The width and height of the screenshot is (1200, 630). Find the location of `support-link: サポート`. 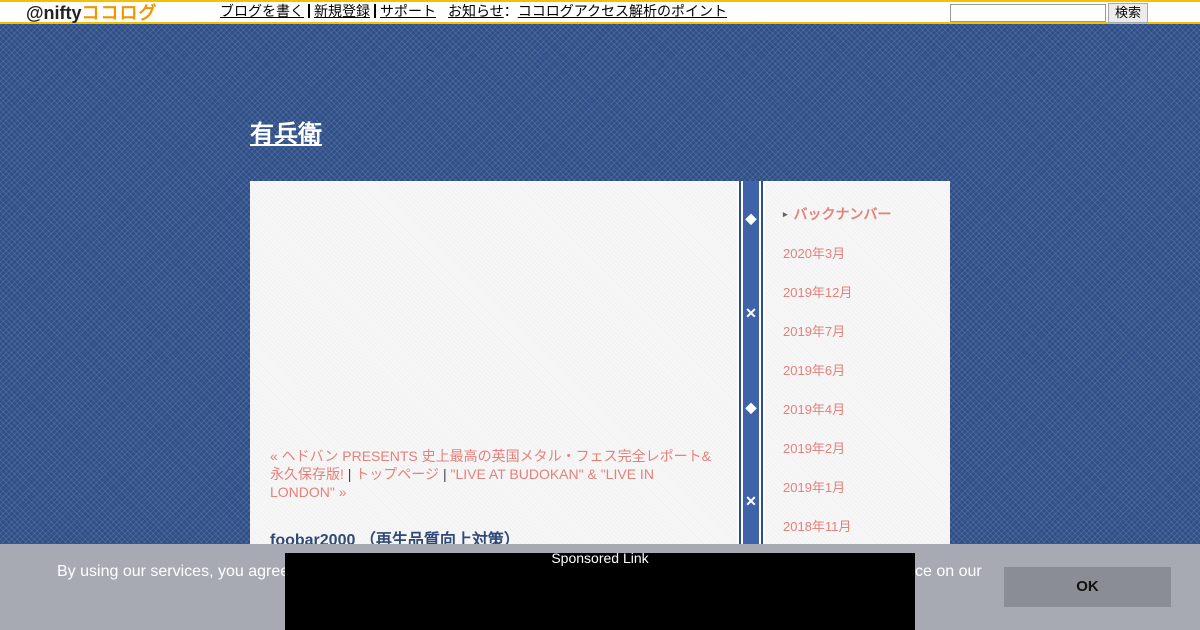

support-link: サポート is located at coordinates (408, 11).